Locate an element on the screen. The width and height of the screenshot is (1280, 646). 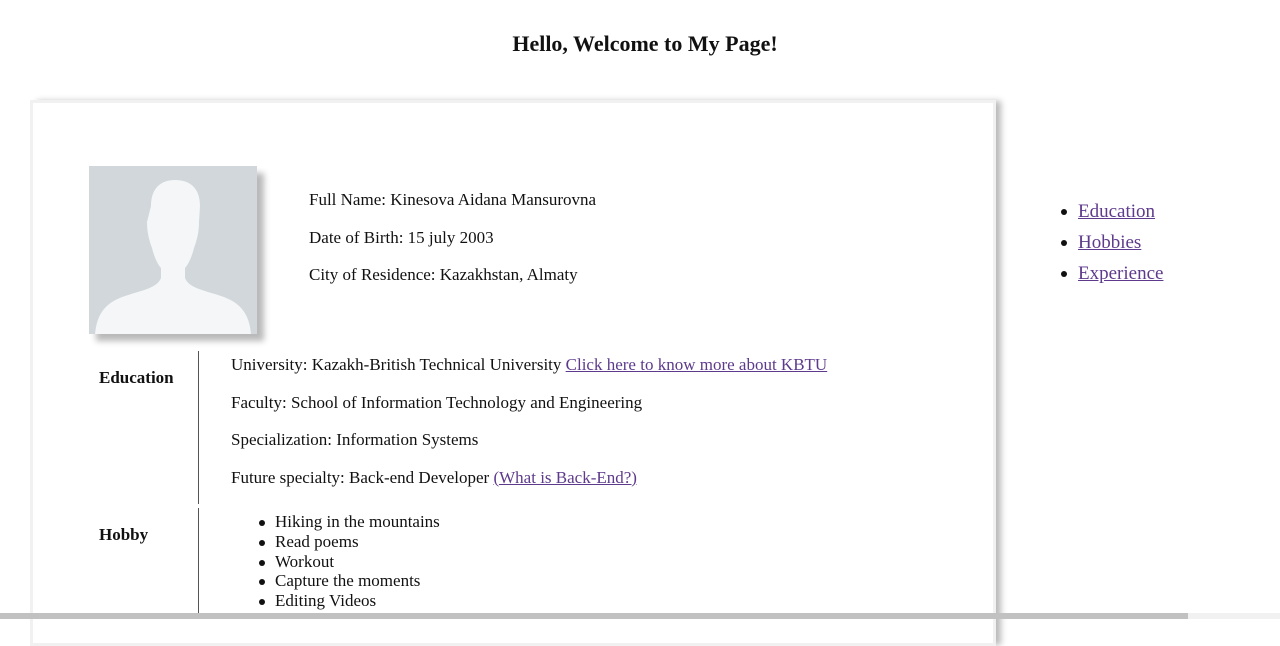
hobby-label: Hobby is located at coordinates (124, 534).